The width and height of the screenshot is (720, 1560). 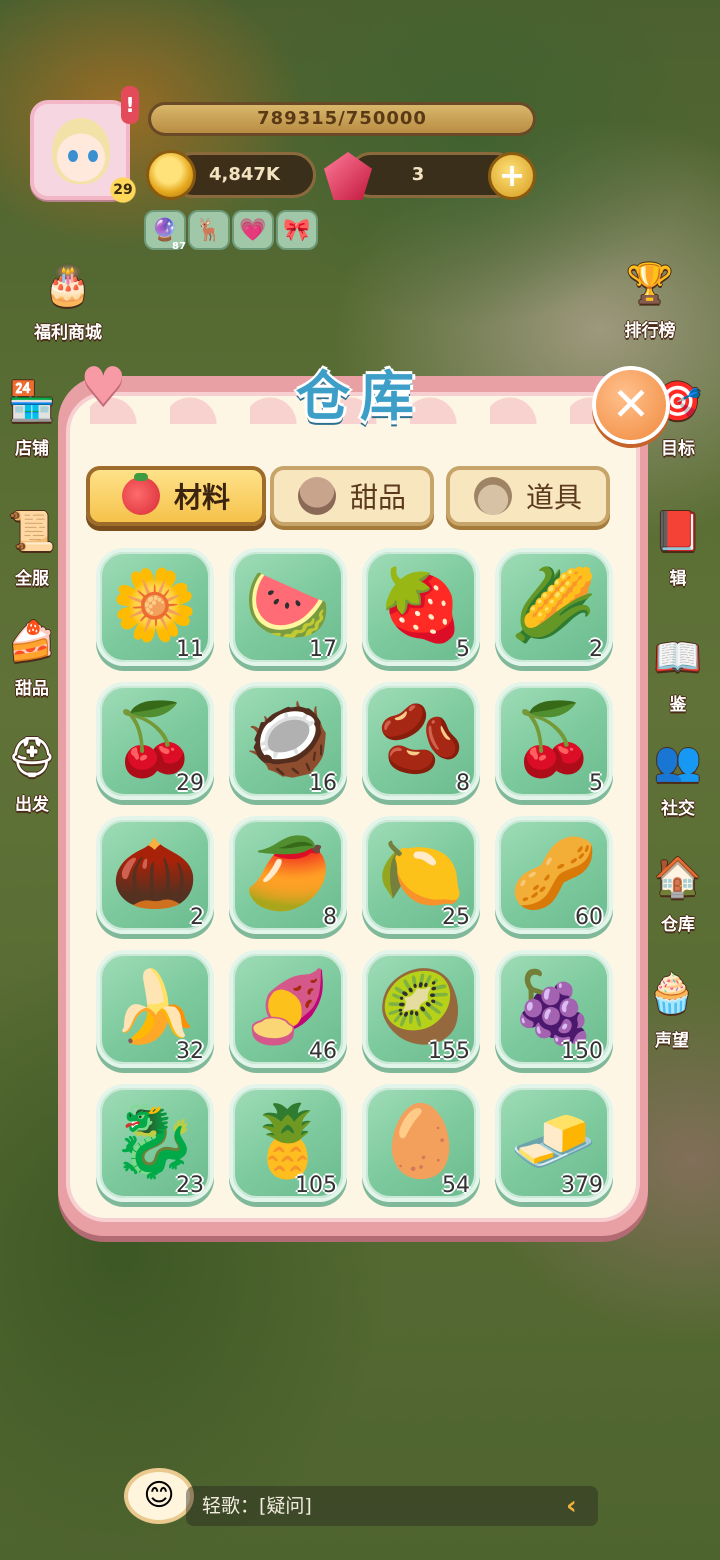 What do you see at coordinates (449, 1051) in the screenshot?
I see `item-quantity: 155` at bounding box center [449, 1051].